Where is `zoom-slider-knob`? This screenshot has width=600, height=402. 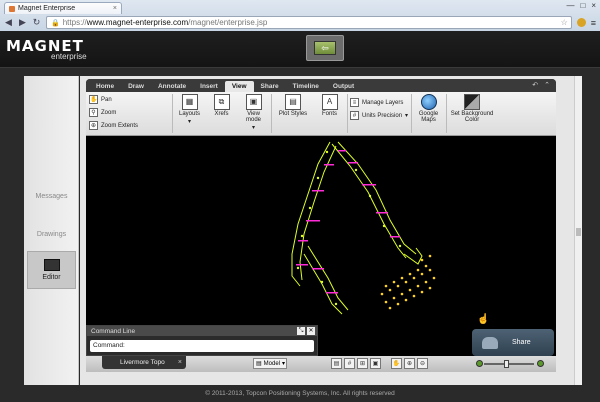
zoom-slider-knob is located at coordinates (506, 364).